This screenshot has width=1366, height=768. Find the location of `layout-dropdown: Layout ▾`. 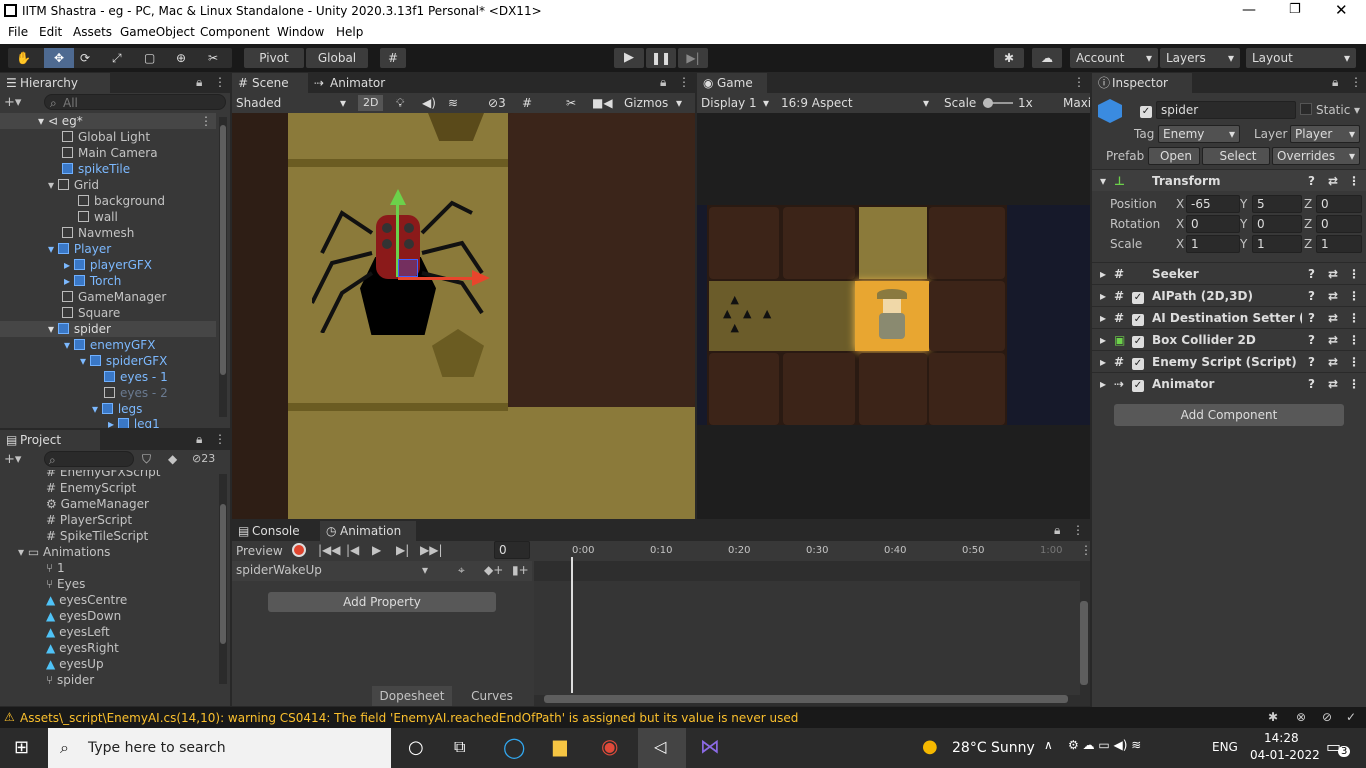

layout-dropdown: Layout ▾ is located at coordinates (1301, 58).